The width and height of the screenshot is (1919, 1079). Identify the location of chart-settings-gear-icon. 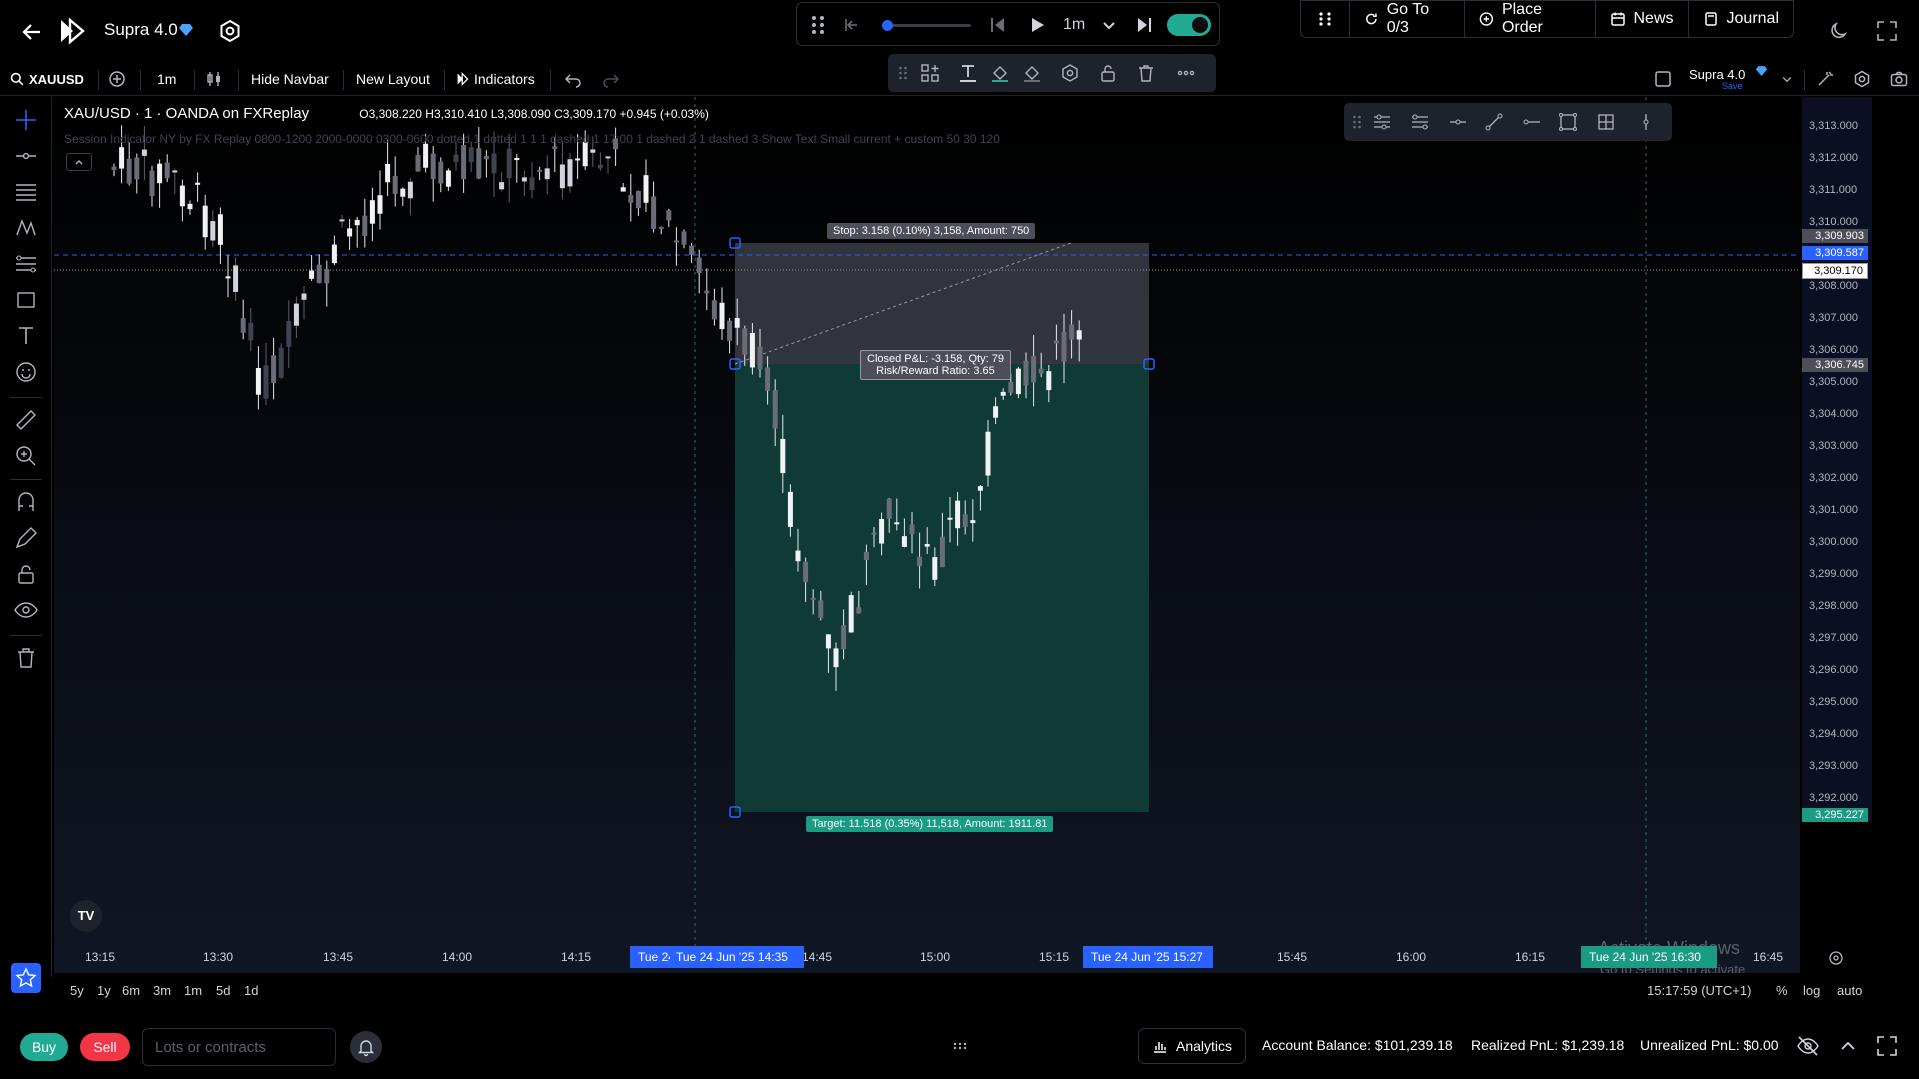
(1862, 79).